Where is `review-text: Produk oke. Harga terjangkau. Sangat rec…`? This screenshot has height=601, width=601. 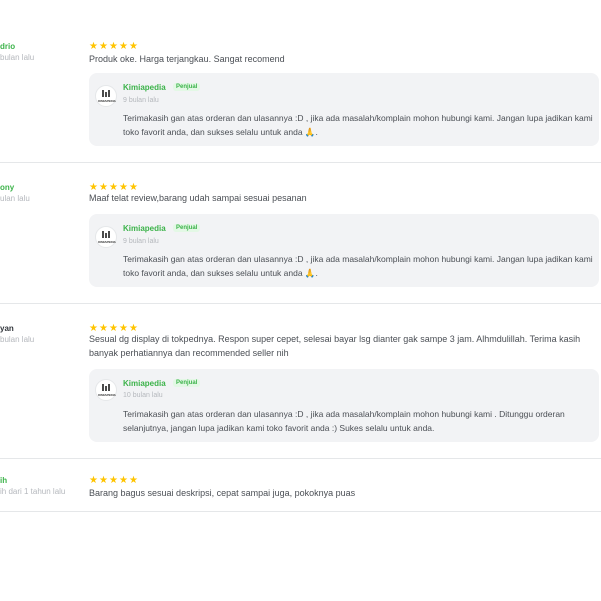
review-text: Produk oke. Harga terjangkau. Sangat rec… is located at coordinates (187, 59).